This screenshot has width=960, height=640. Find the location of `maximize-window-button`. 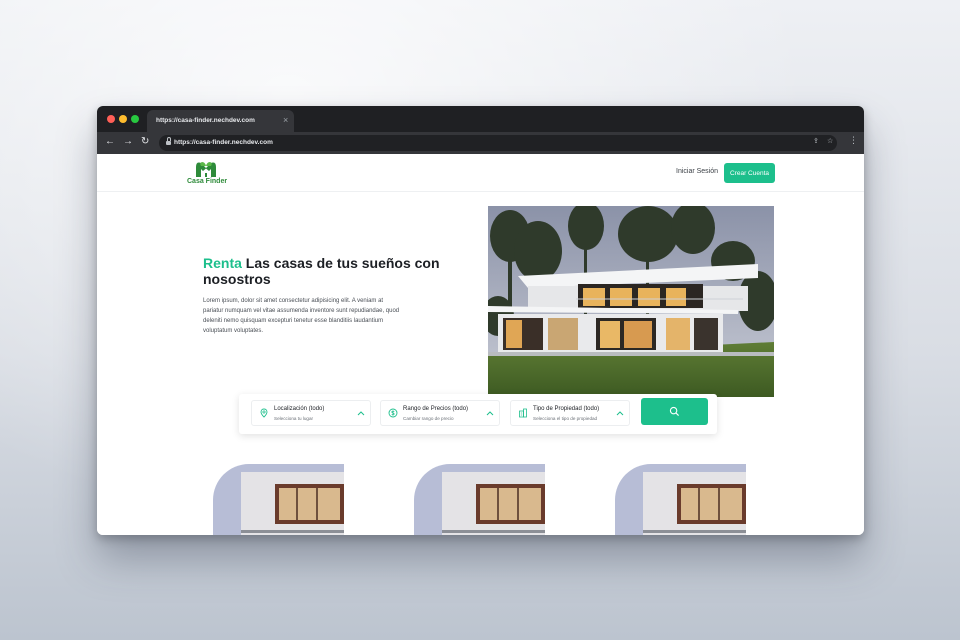

maximize-window-button is located at coordinates (135, 119).